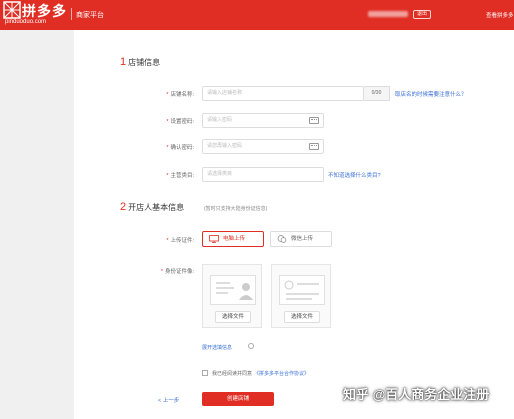  I want to click on section-title-shop-info: 1 店铺信息, so click(140, 62).